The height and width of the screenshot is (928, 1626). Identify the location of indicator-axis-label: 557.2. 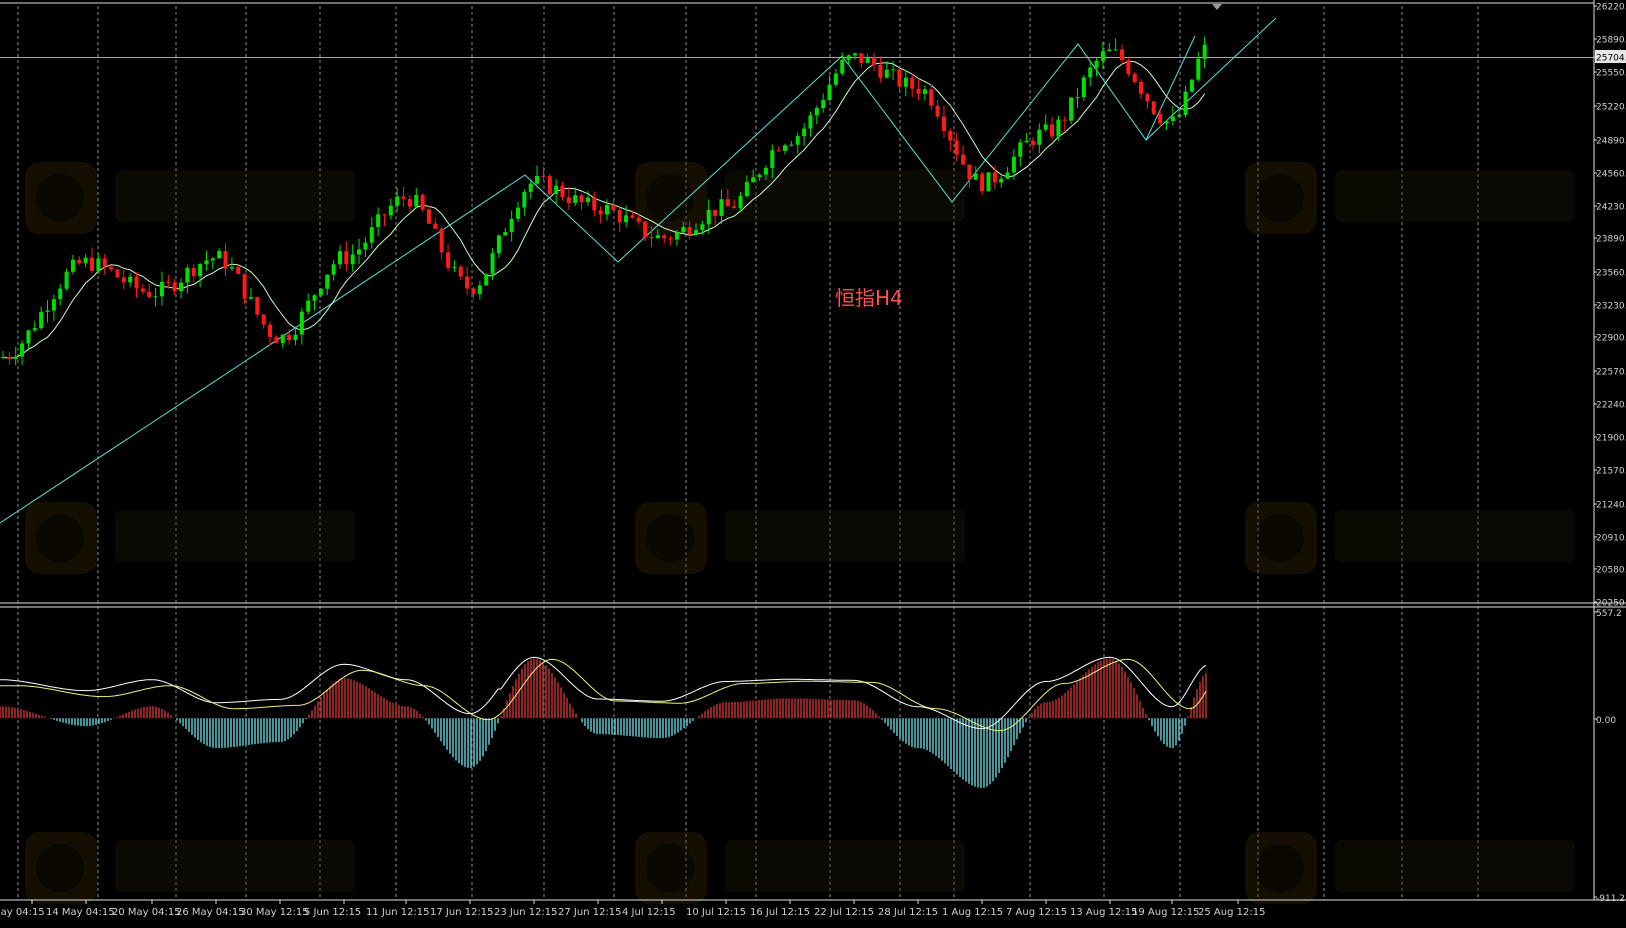
(1609, 614).